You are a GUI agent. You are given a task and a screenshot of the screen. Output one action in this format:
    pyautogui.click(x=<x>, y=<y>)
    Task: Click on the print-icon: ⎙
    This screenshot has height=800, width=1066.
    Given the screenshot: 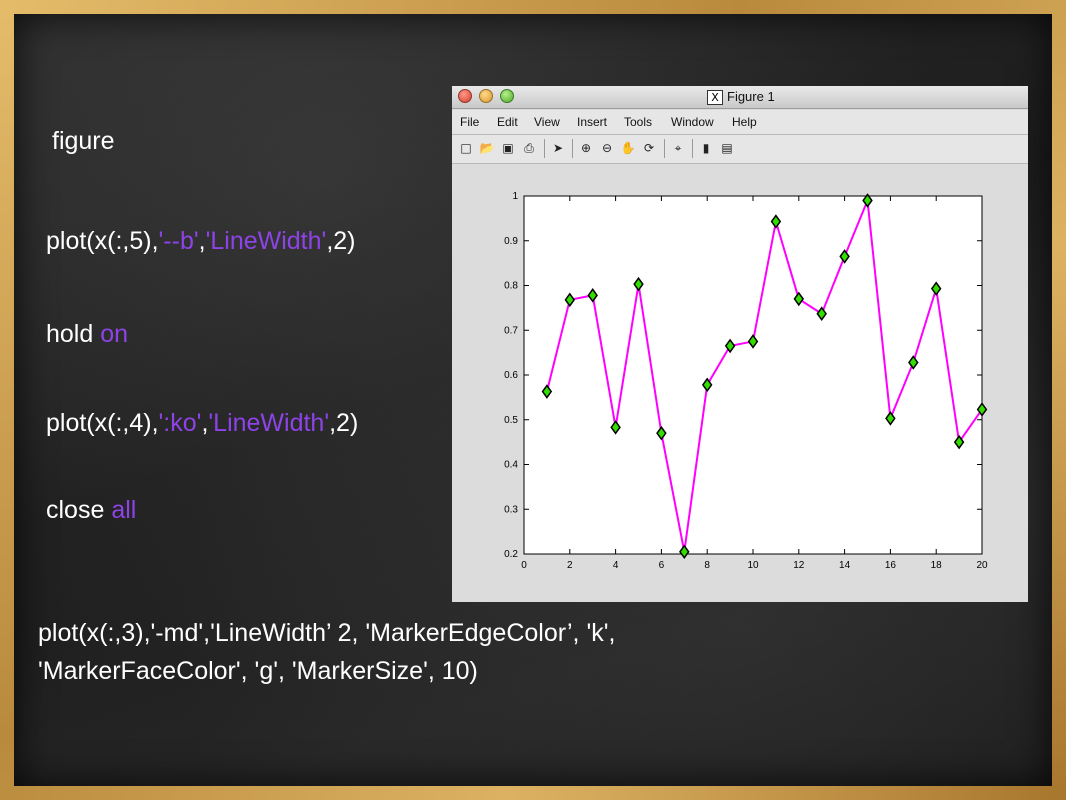 What is the action you would take?
    pyautogui.click(x=529, y=148)
    